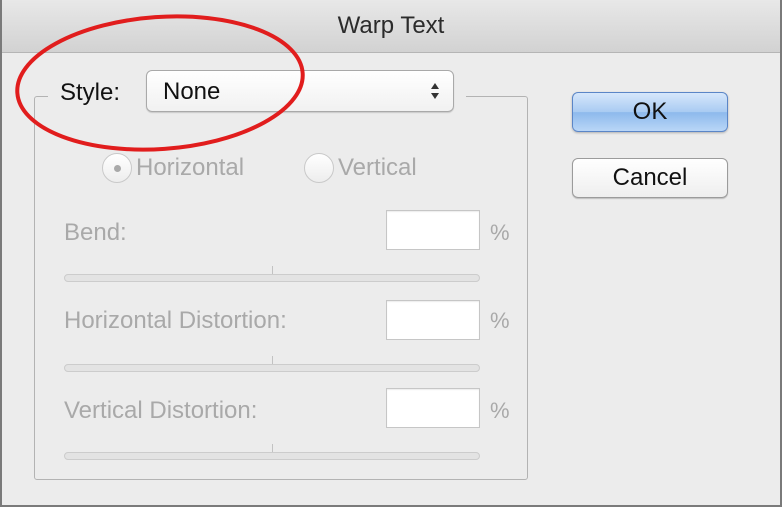  What do you see at coordinates (435, 91) in the screenshot?
I see `updown-arrows-icon` at bounding box center [435, 91].